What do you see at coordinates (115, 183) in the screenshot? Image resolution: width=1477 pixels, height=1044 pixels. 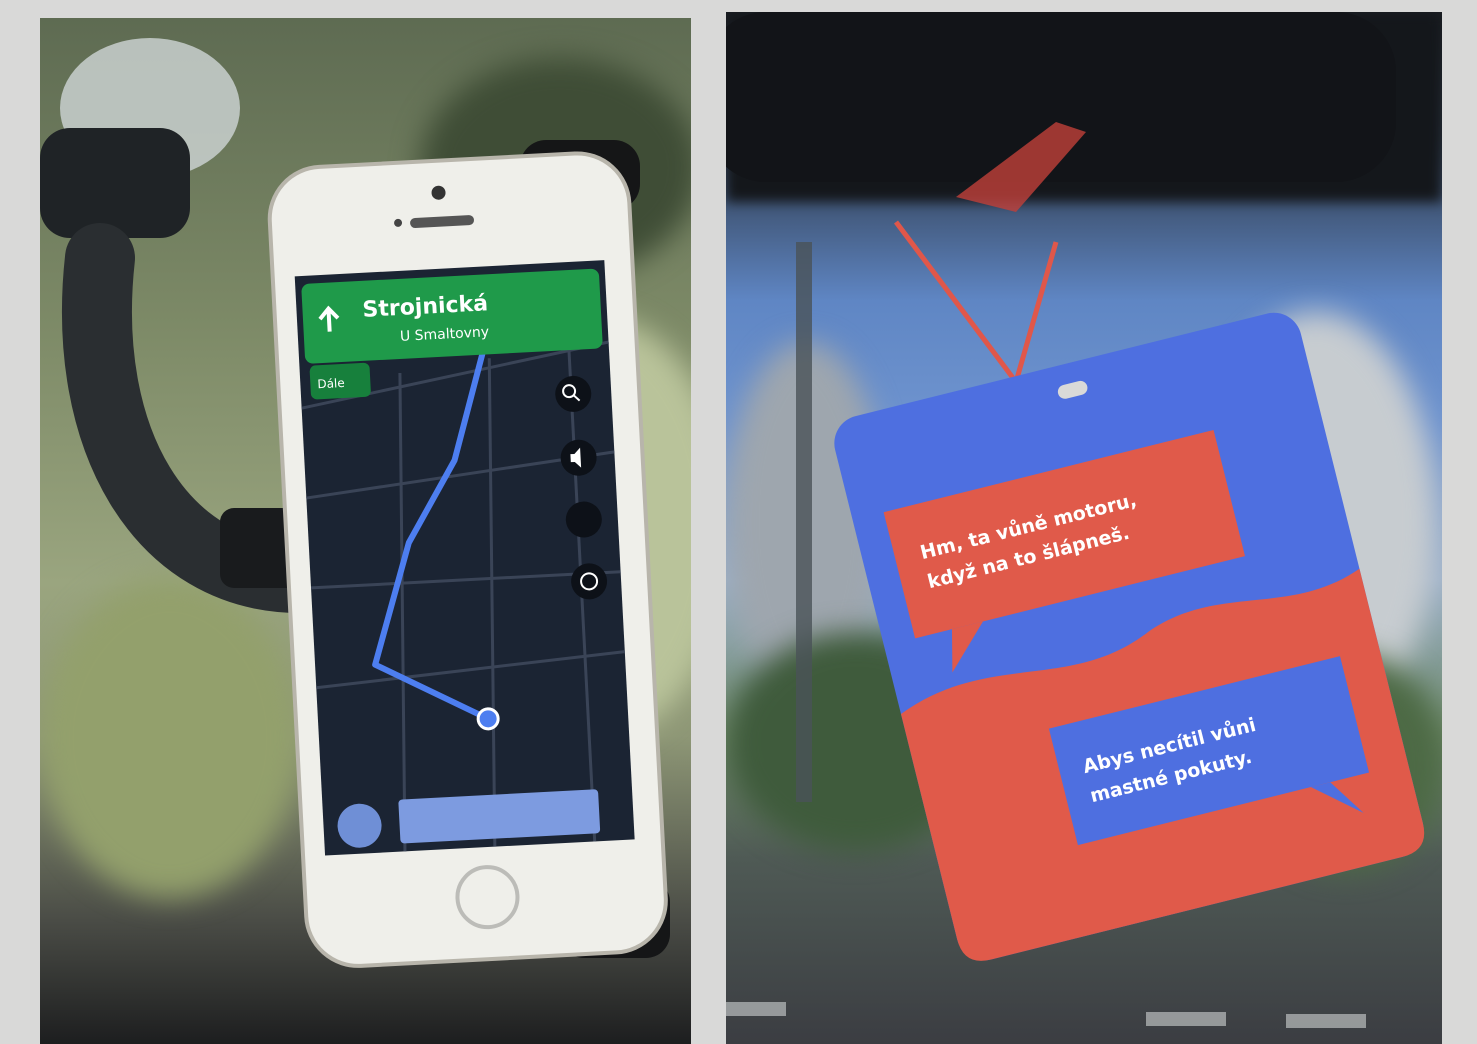 I see `suction-mount` at bounding box center [115, 183].